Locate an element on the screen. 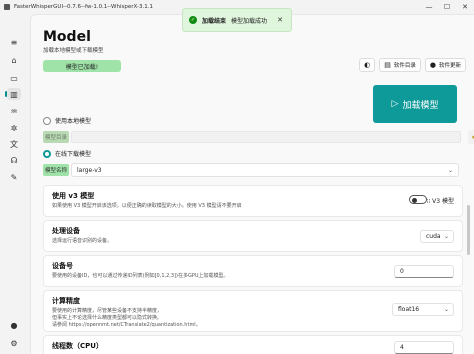  window-controls: — ☐ ✕ is located at coordinates (447, 7).